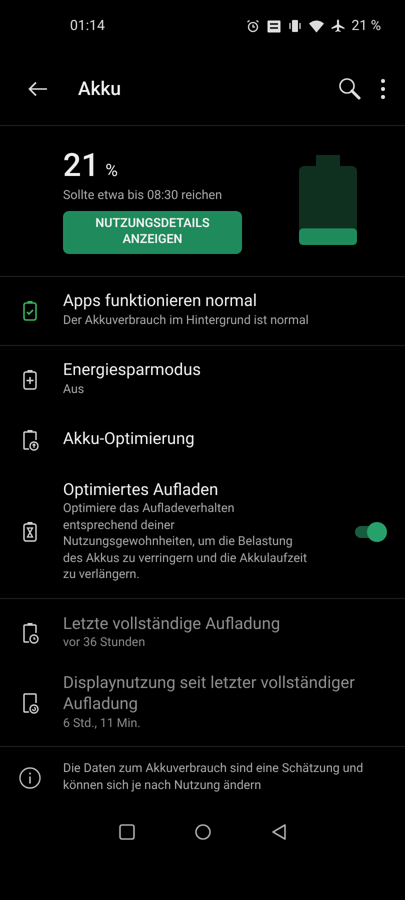  Describe the element at coordinates (81, 165) in the screenshot. I see `battery-percent: 21` at that location.